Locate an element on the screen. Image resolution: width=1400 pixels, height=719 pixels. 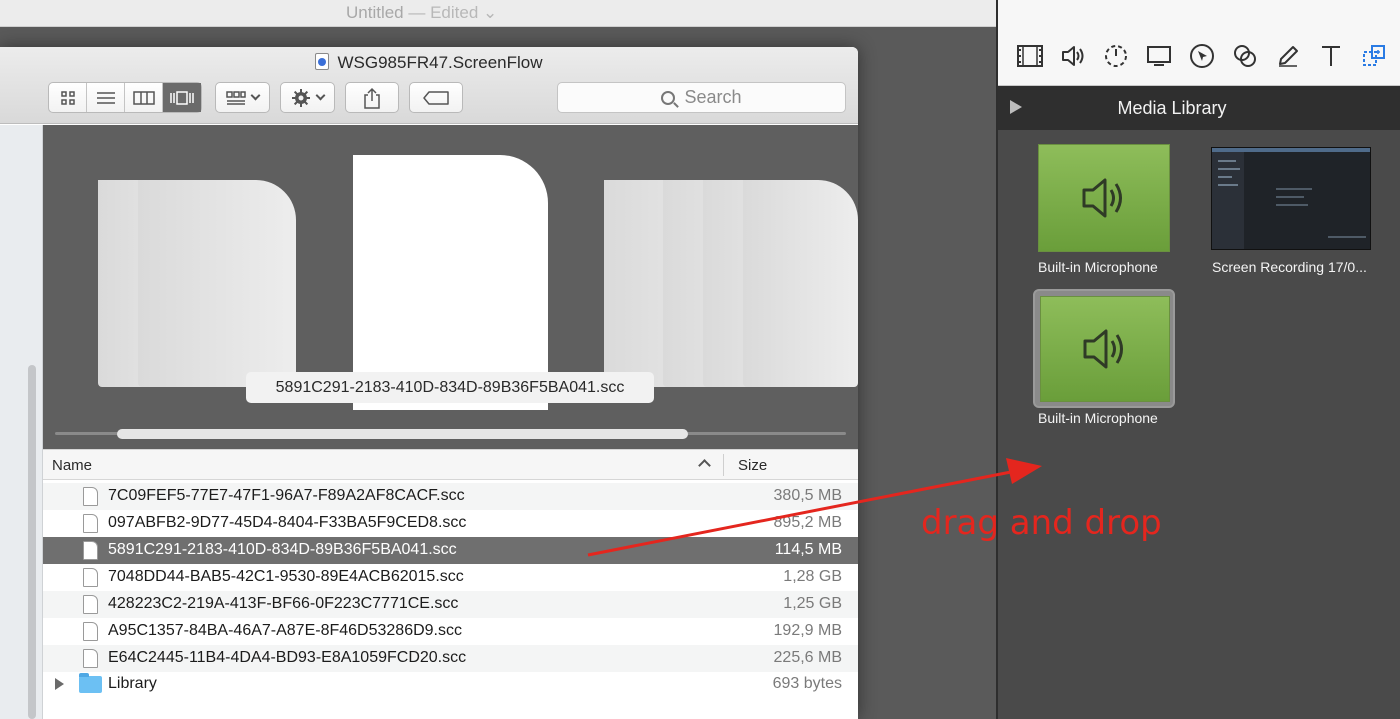
drag-and-drop-annotation: drag and drop is located at coordinates (1041, 523).